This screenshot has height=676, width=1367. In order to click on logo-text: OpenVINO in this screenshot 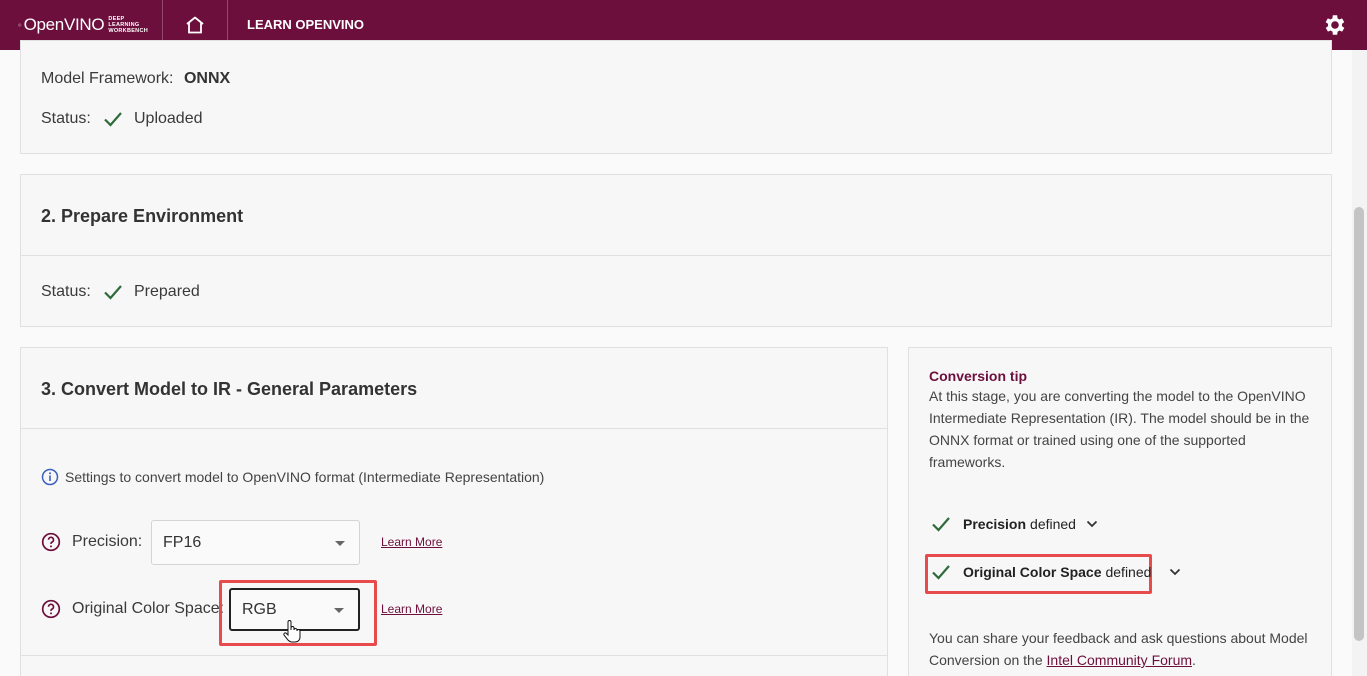, I will do `click(64, 24)`.